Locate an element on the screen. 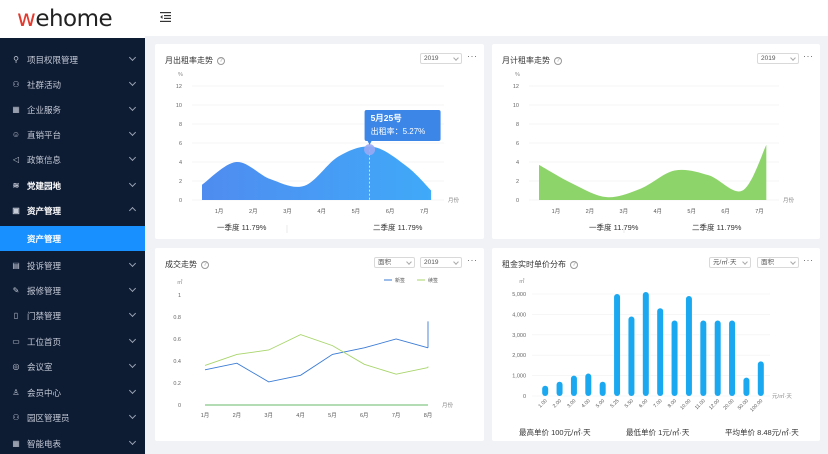 Image resolution: width=828 pixels, height=454 pixels. sidebar-item-direct-sales: ☺ 直销平台 is located at coordinates (72, 134).